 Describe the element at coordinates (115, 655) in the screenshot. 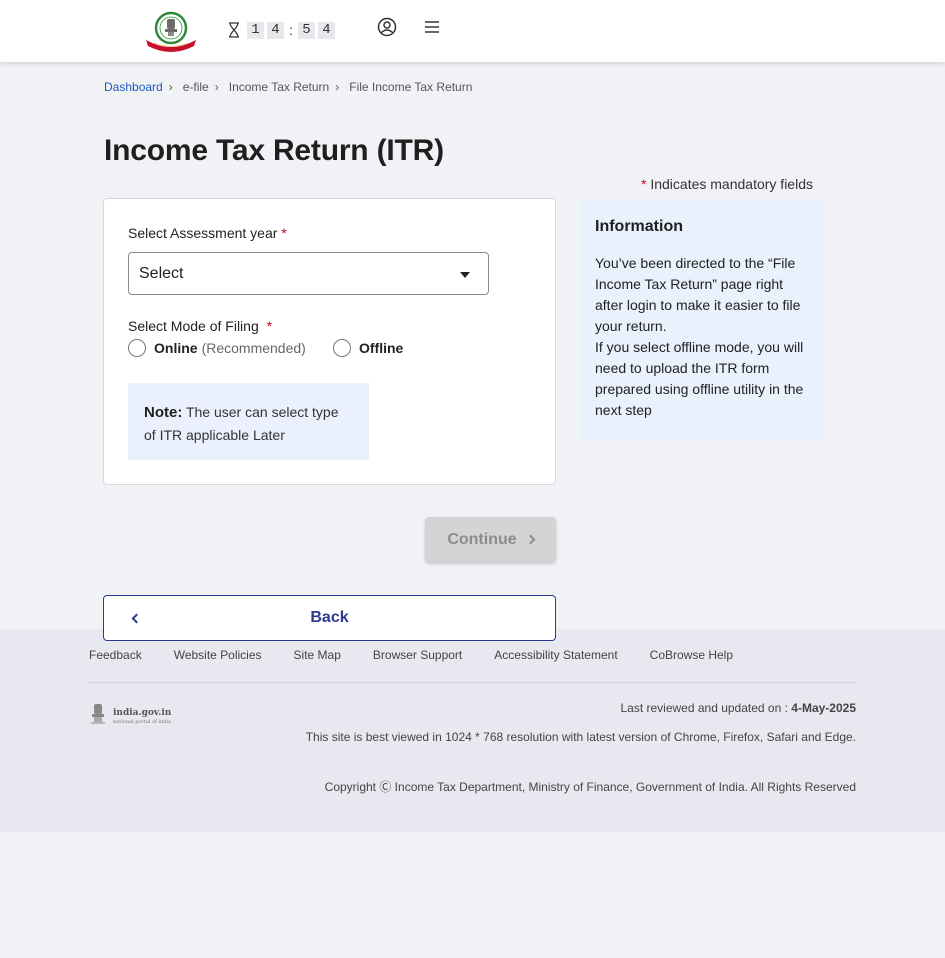

I see `footer-link-feedback: Feedback` at that location.